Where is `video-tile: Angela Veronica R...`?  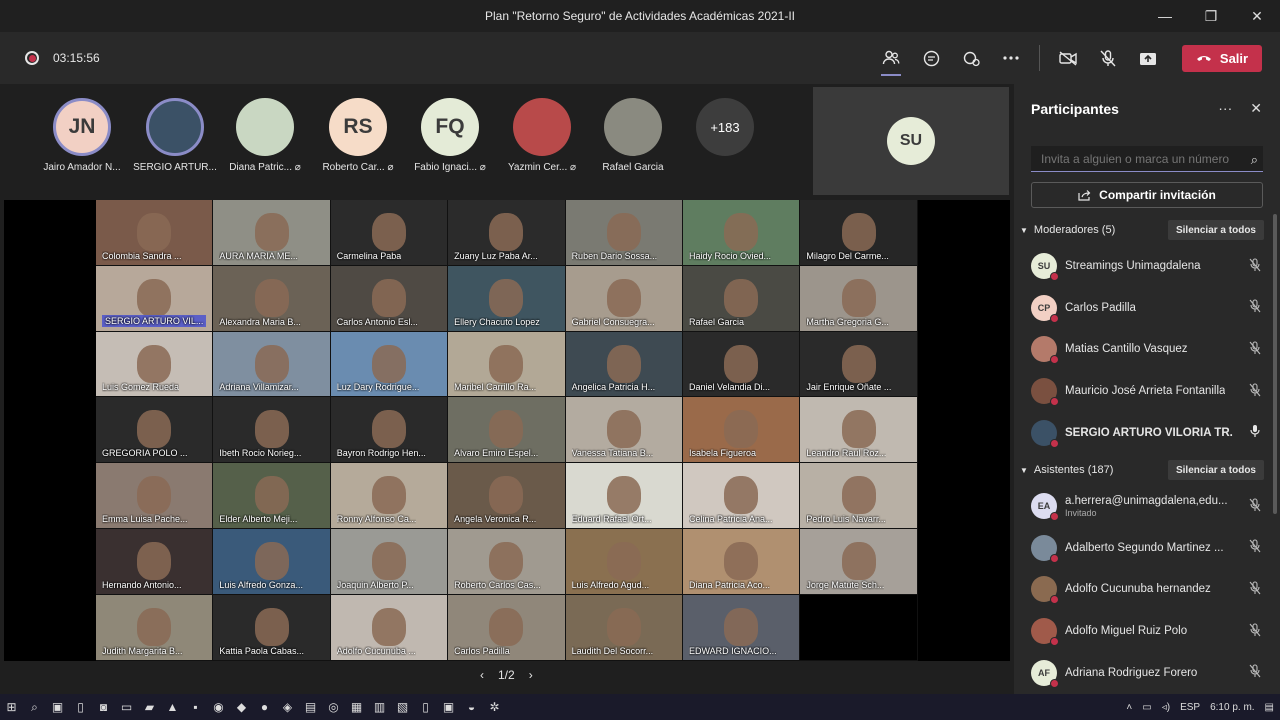
video-tile: Angela Veronica R... is located at coordinates (507, 496).